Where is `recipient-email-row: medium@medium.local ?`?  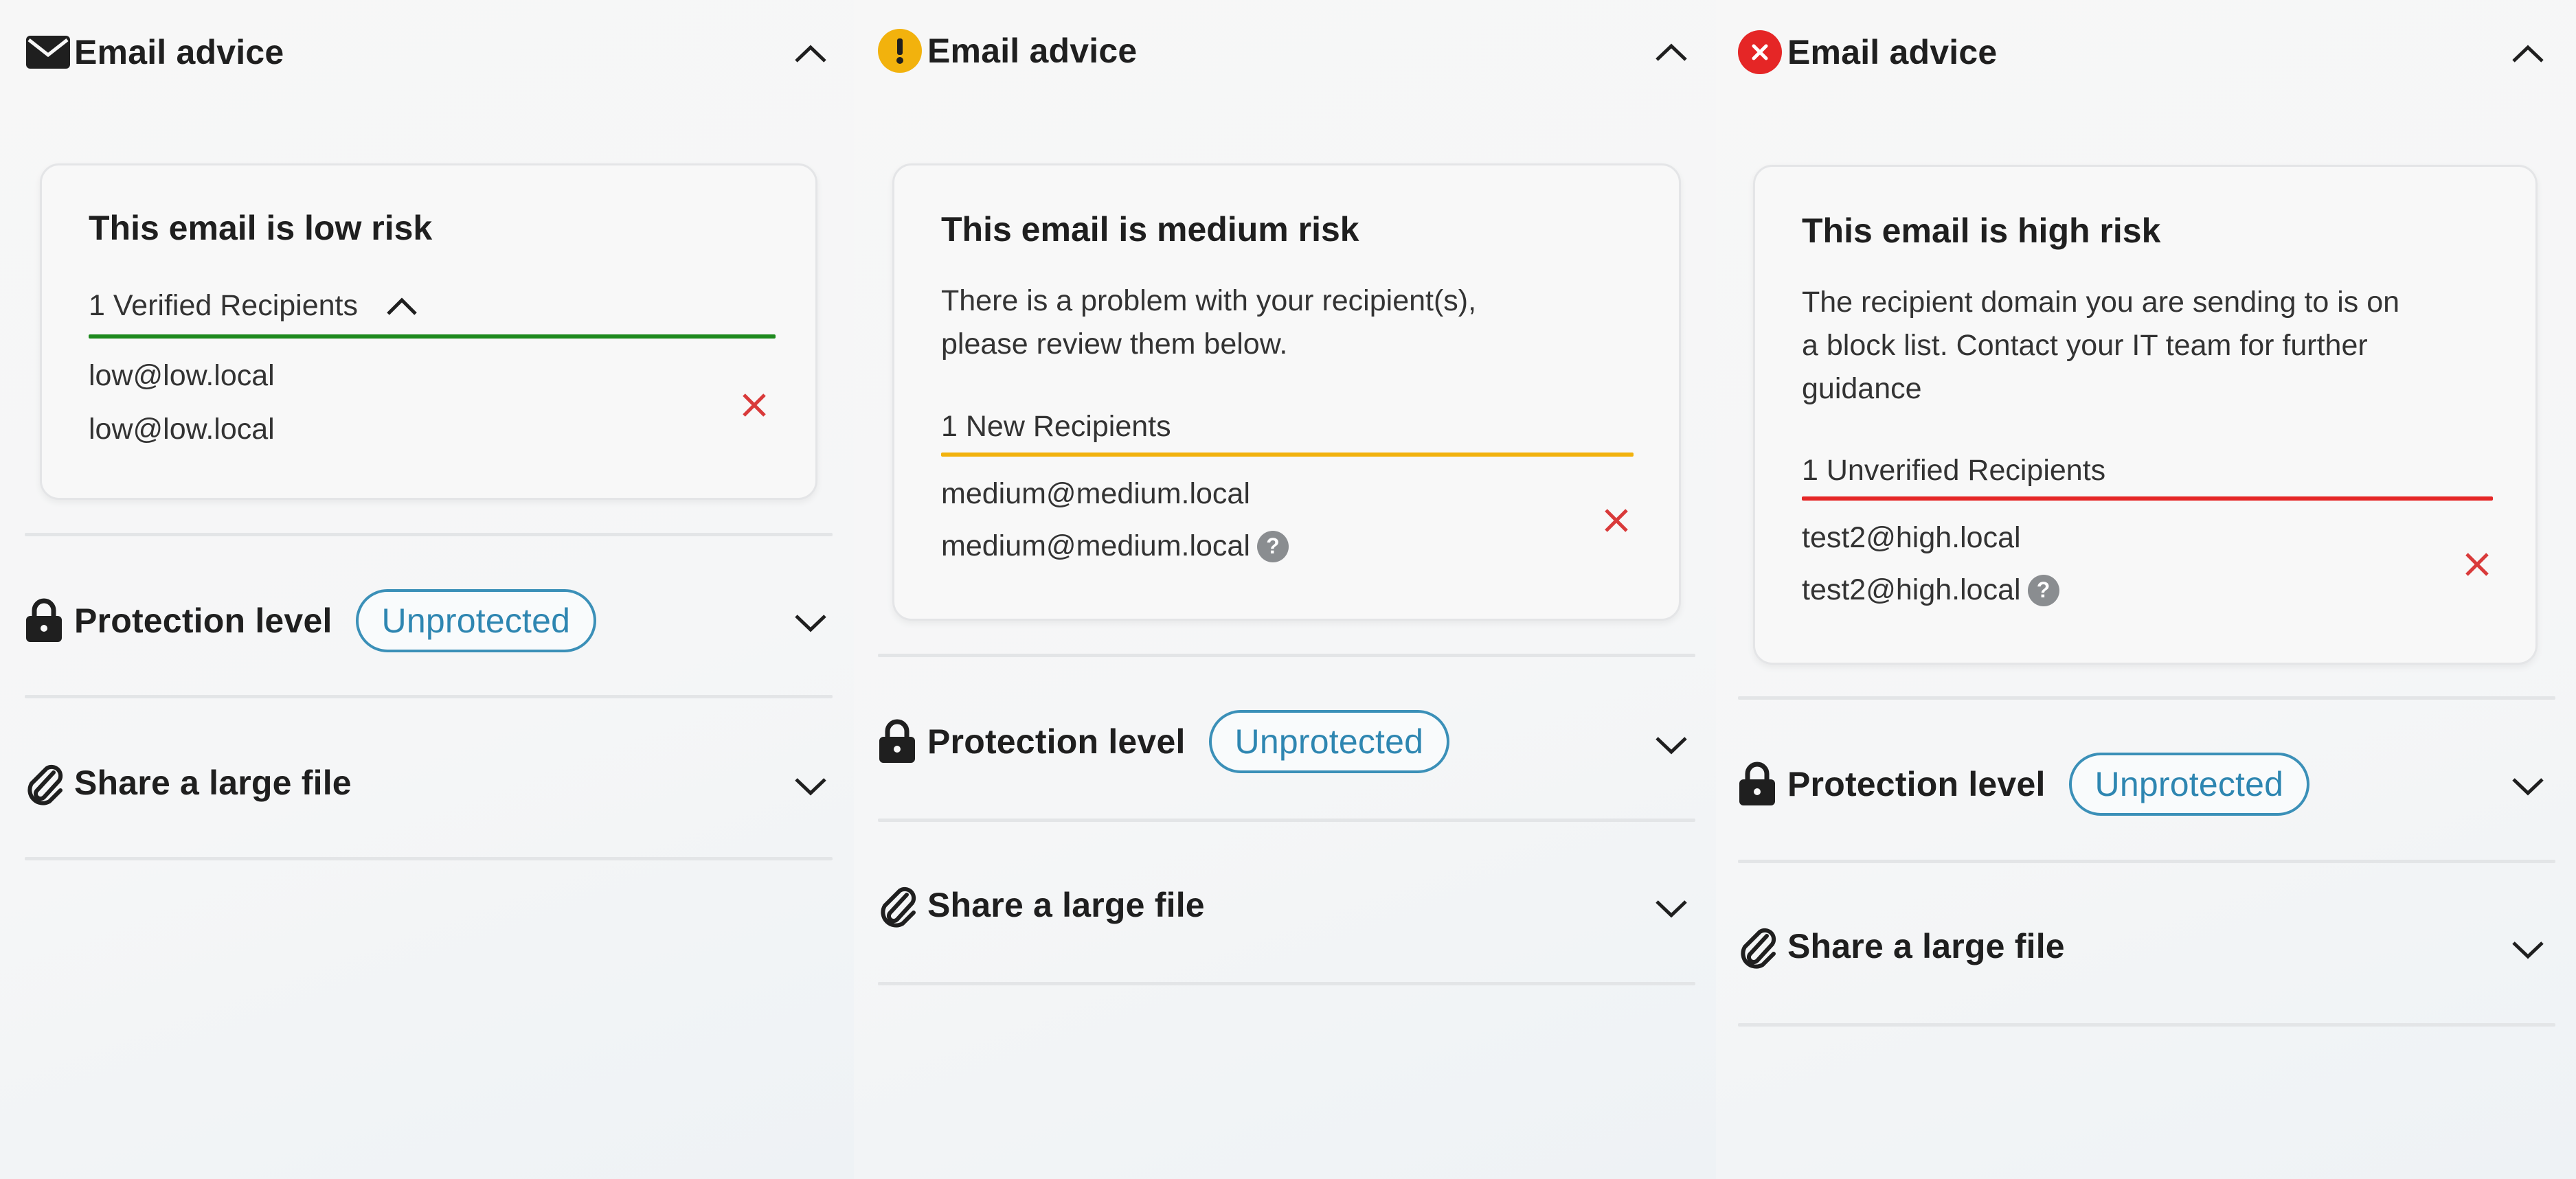 recipient-email-row: medium@medium.local ? is located at coordinates (1115, 546).